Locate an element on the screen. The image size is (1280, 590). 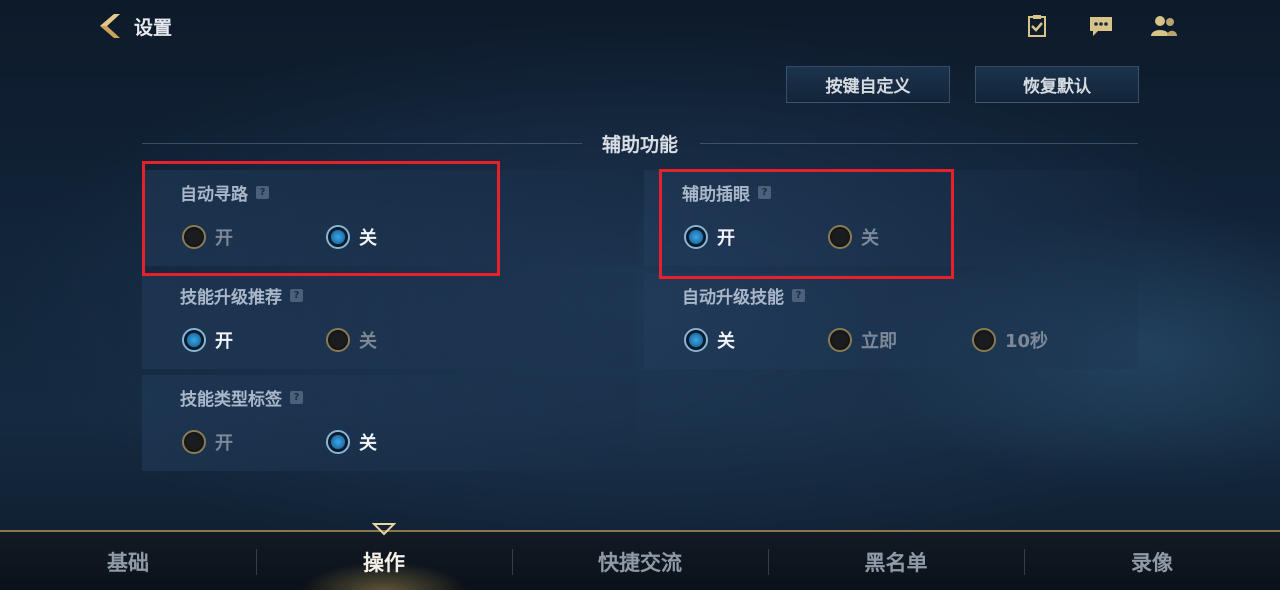
option-10-seconds: 10秒 is located at coordinates (1010, 340).